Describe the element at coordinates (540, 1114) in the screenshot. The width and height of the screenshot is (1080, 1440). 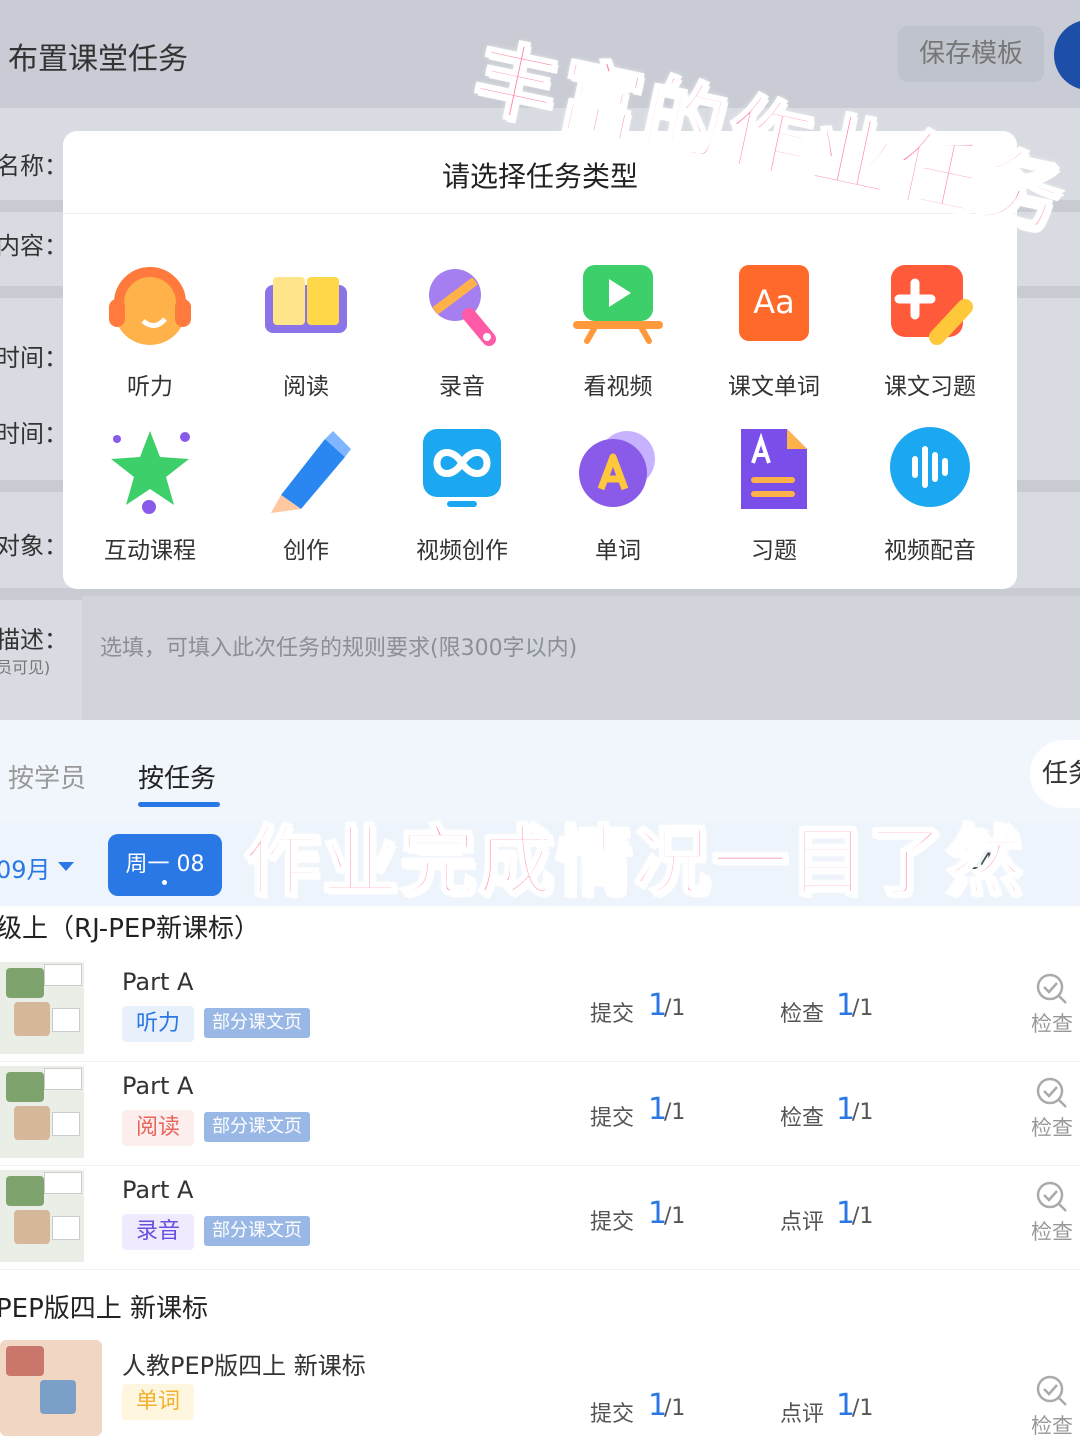
I see `task-row: Part A 阅读 部分课文页 提交 1 /1 检查 1 /1 检查` at that location.